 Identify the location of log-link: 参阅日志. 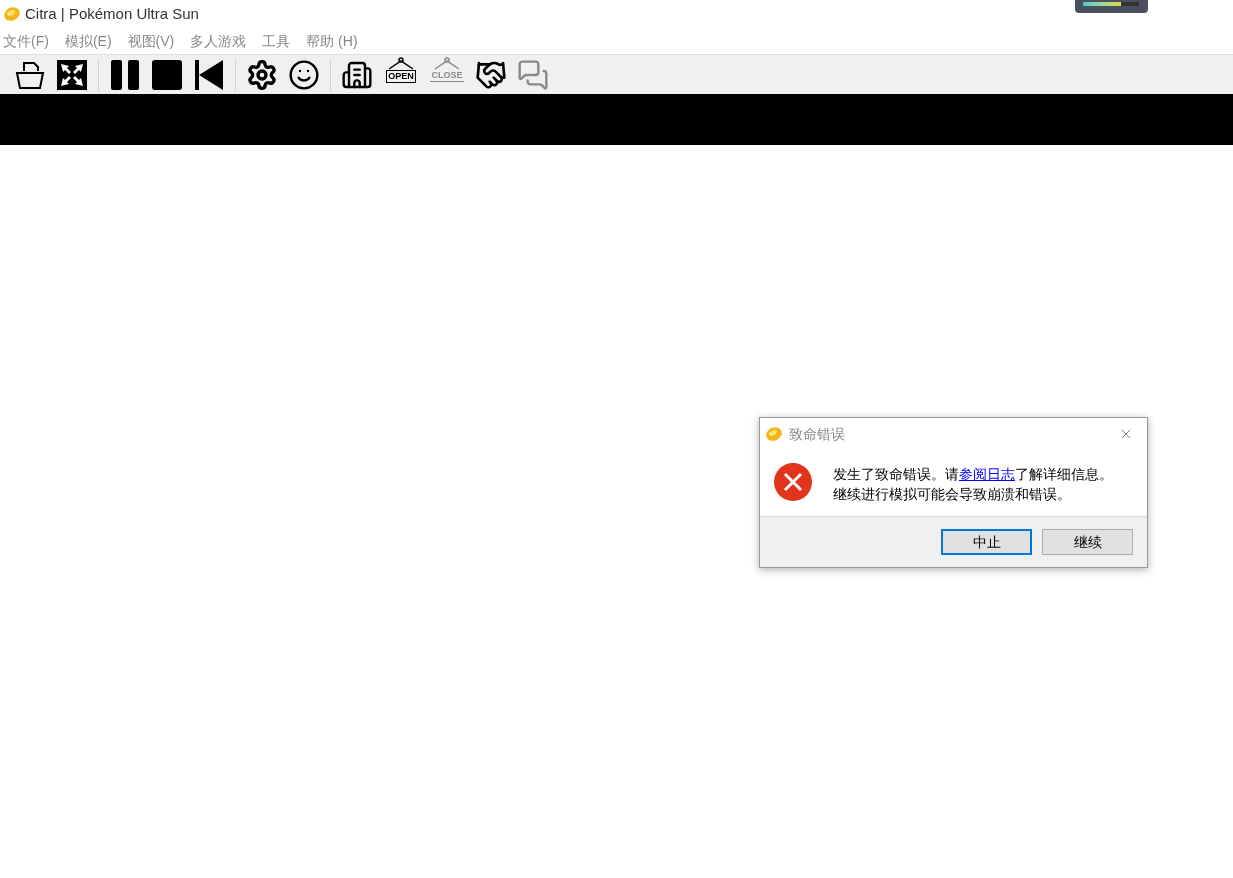
(987, 474).